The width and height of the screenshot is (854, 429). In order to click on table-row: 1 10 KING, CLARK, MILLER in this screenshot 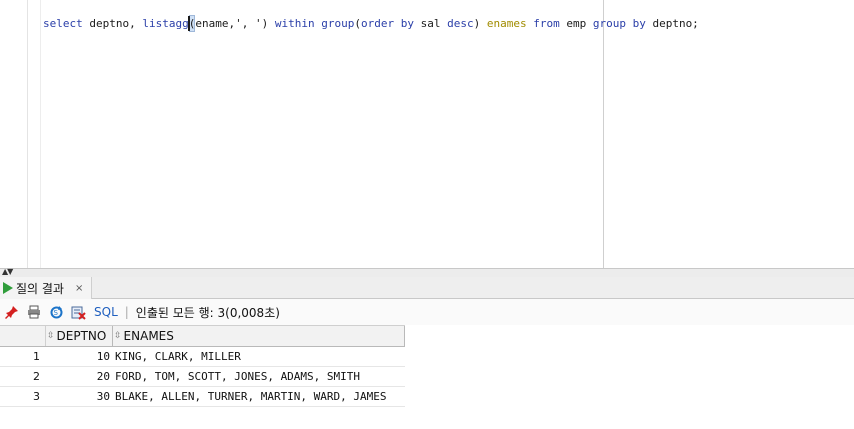, I will do `click(202, 357)`.